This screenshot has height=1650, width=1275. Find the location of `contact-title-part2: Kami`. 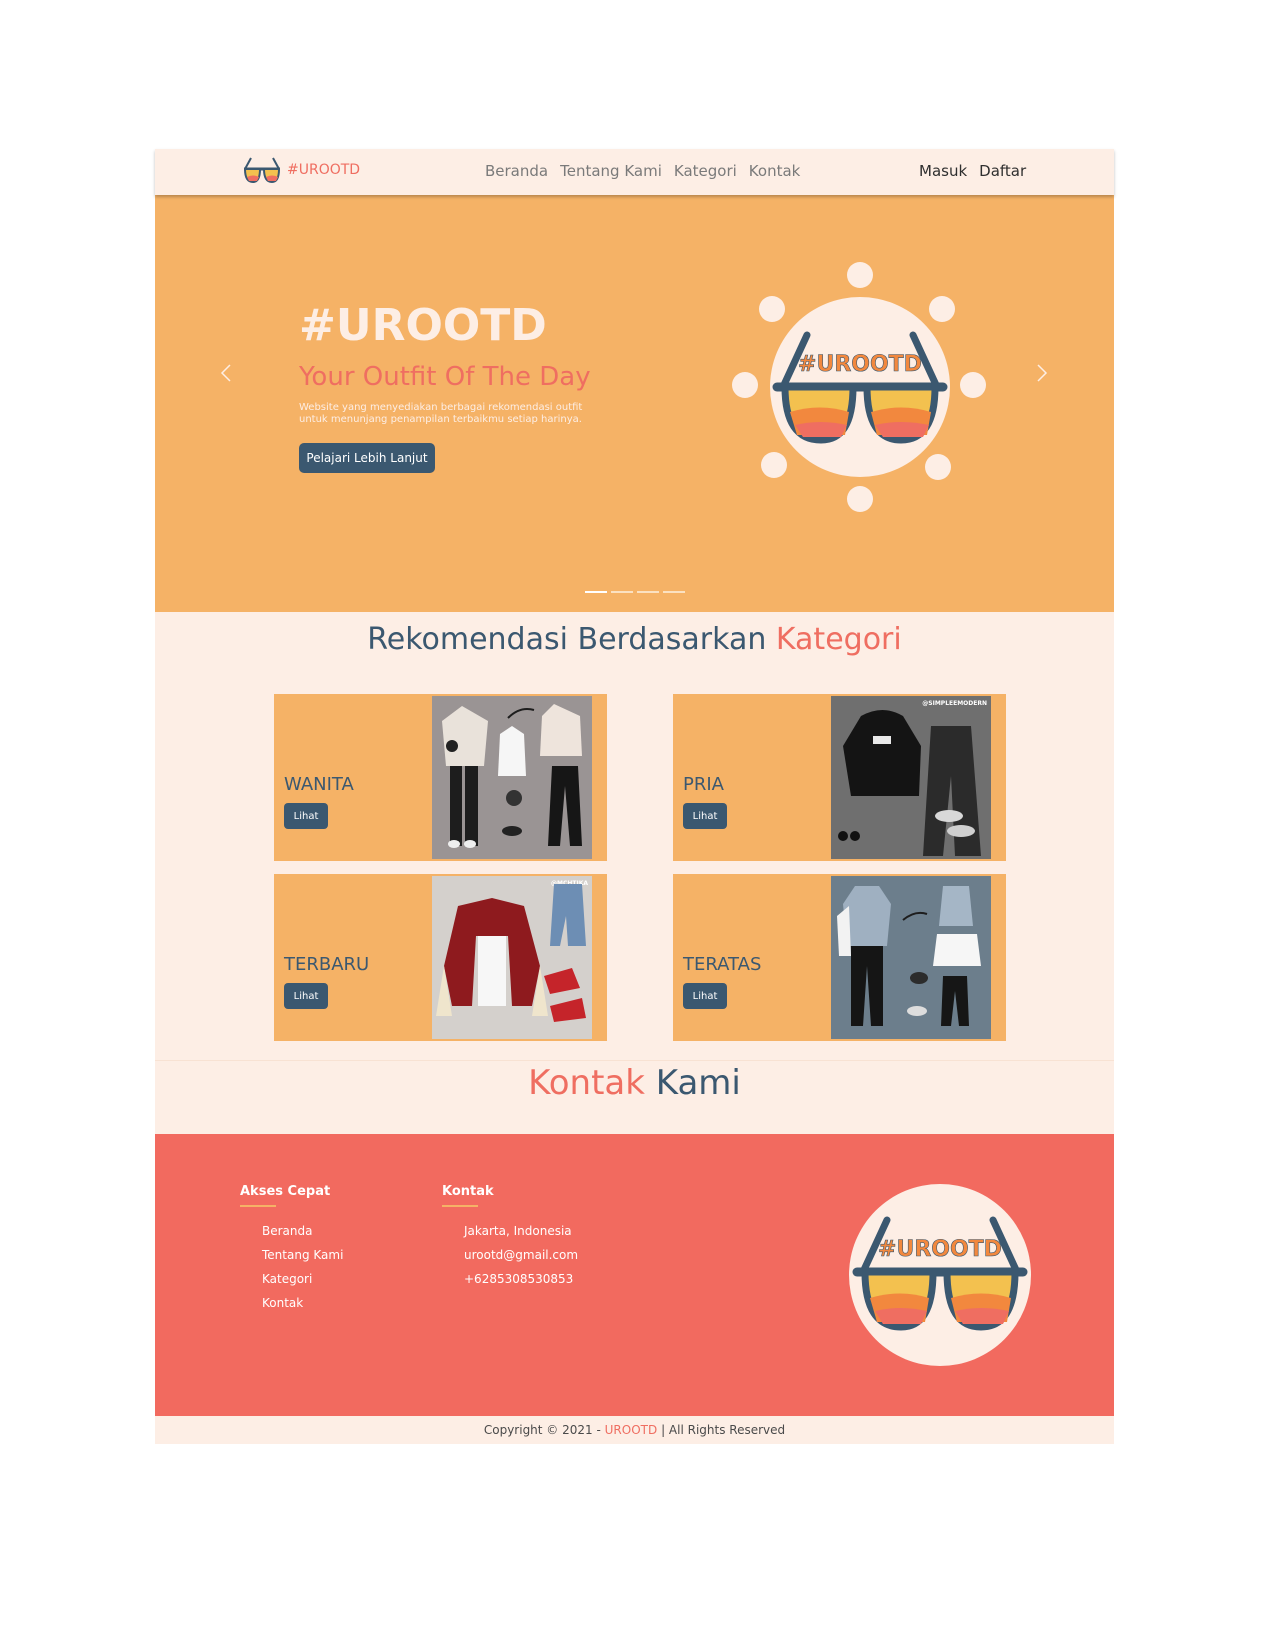

contact-title-part2: Kami is located at coordinates (698, 1083).